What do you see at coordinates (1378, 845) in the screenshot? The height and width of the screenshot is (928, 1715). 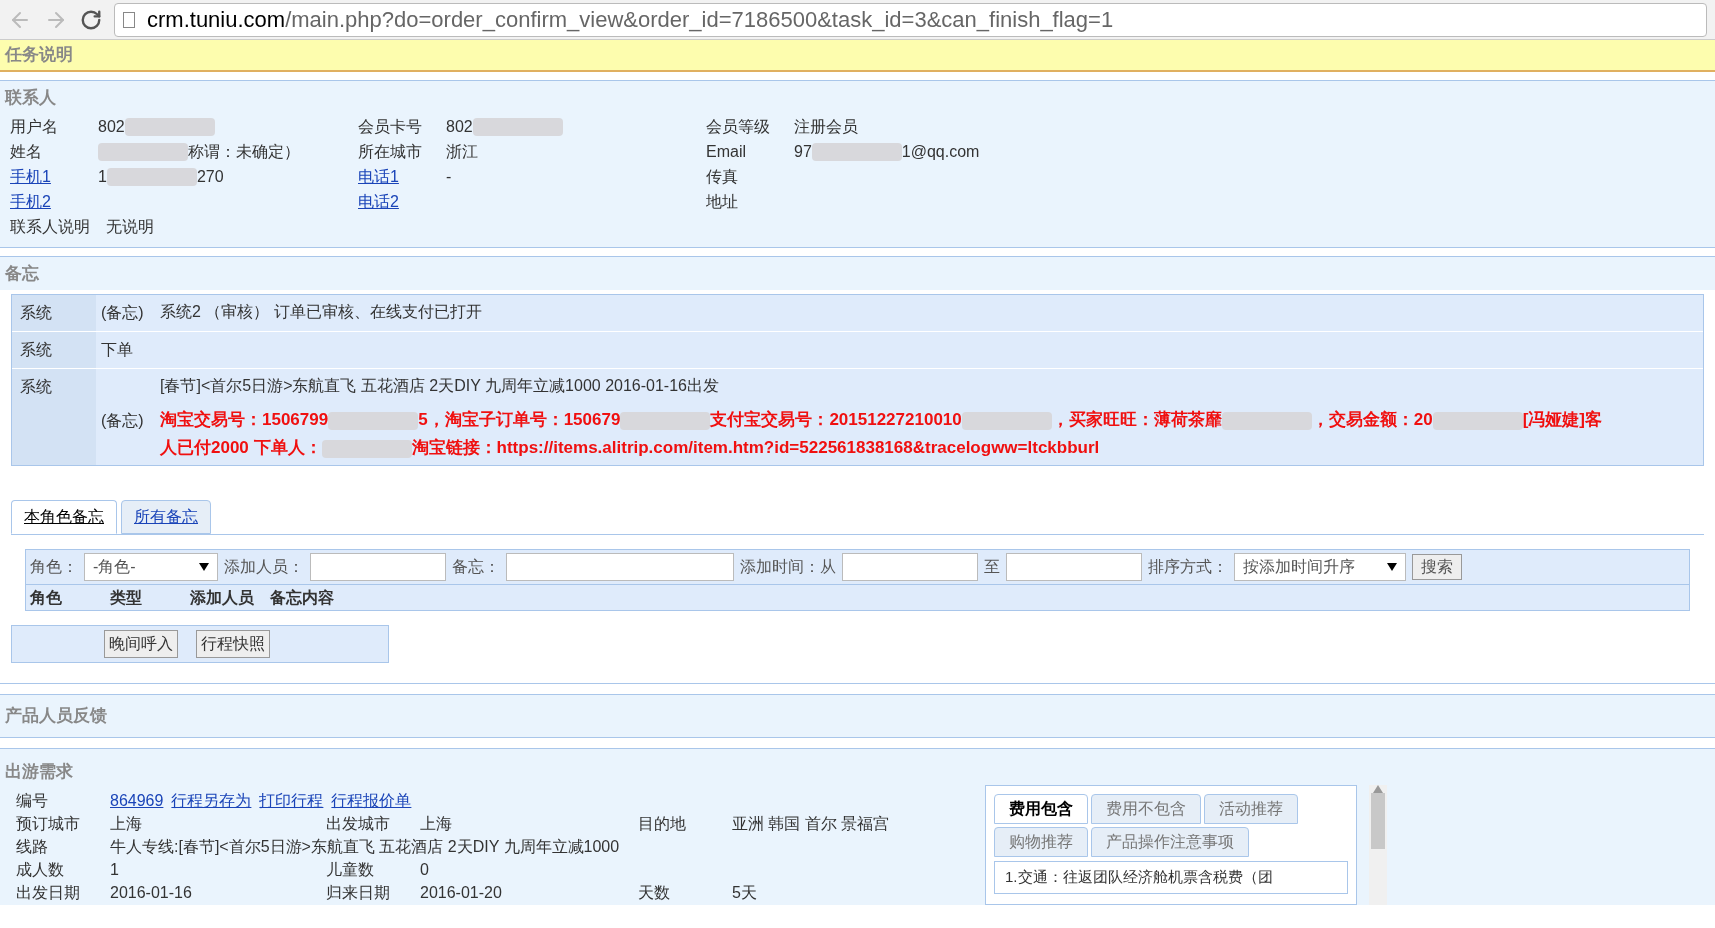 I see `scrollbar` at bounding box center [1378, 845].